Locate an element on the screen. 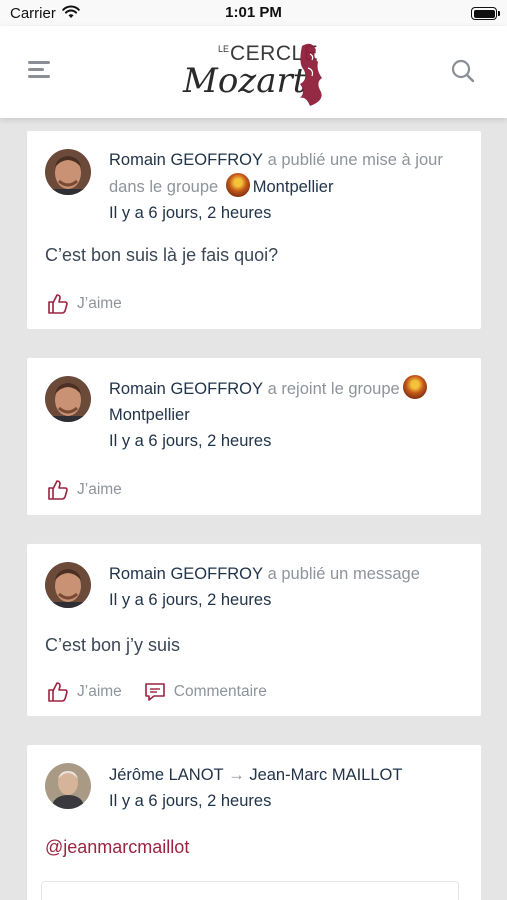 The width and height of the screenshot is (507, 900). battery-icon is located at coordinates (485, 13).